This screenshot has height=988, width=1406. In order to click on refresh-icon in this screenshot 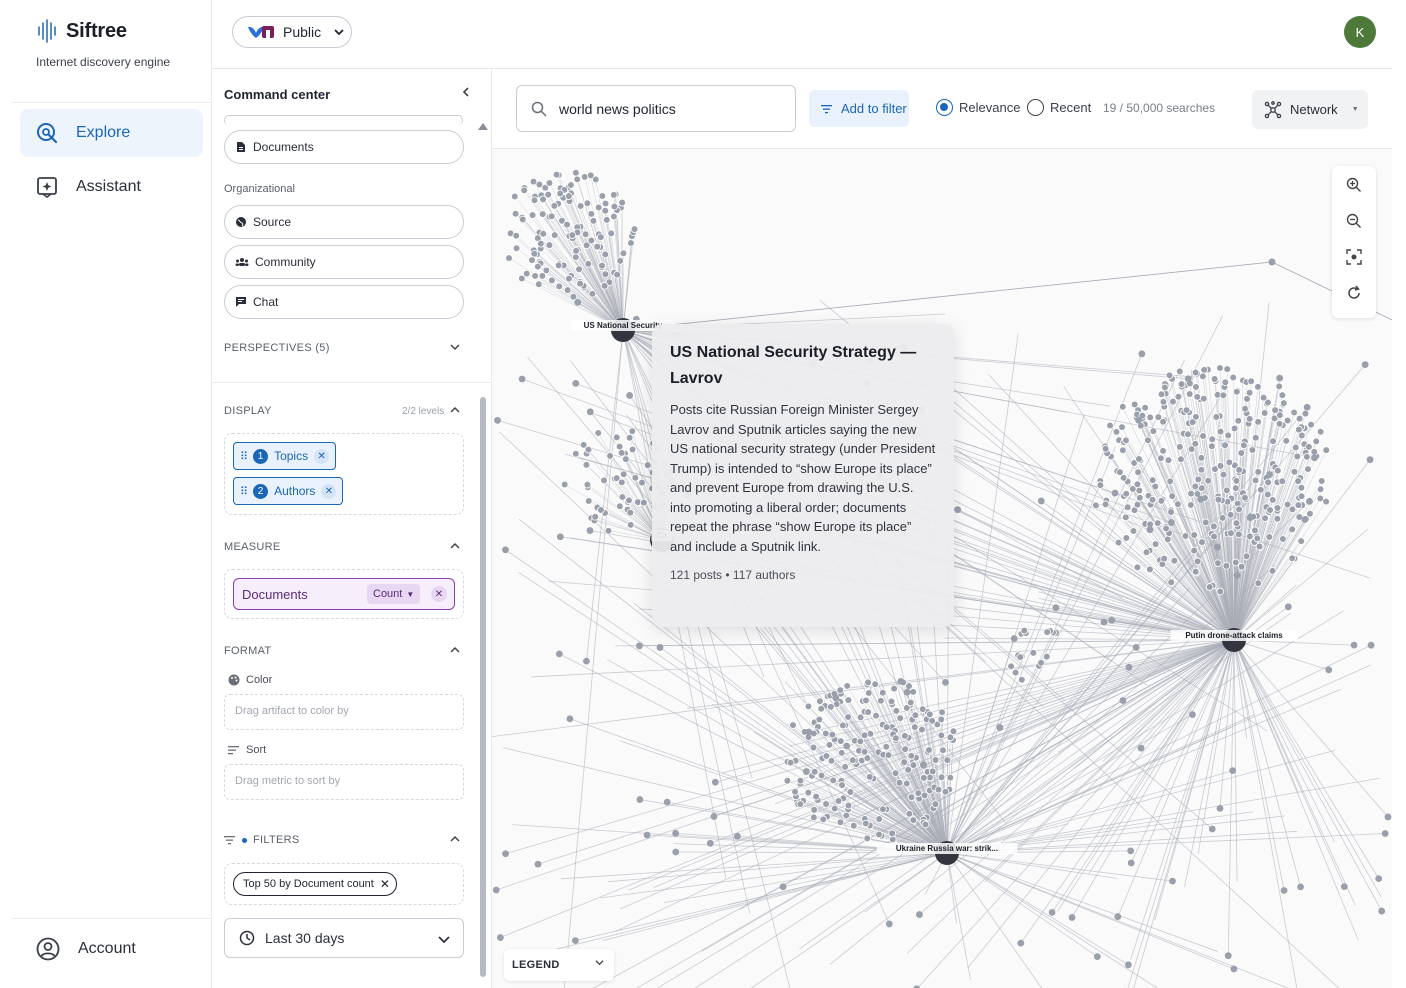, I will do `click(1354, 293)`.